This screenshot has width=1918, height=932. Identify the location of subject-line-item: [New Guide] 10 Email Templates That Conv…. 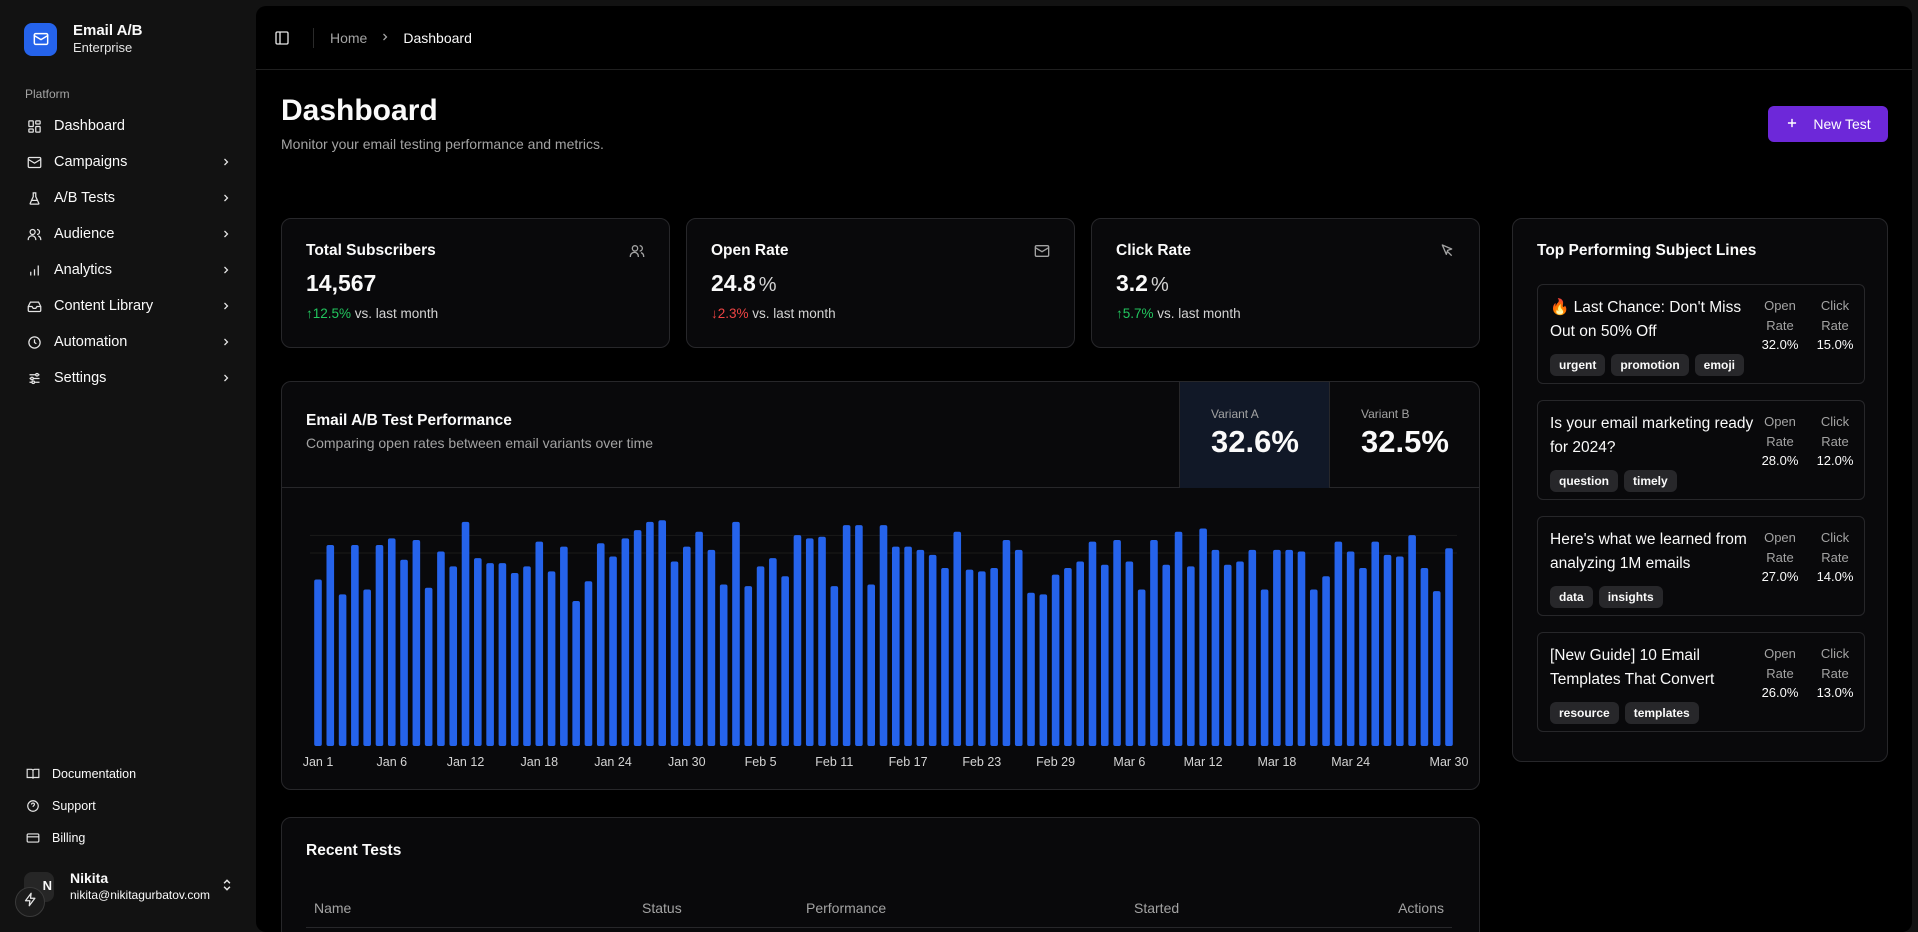
(1701, 682).